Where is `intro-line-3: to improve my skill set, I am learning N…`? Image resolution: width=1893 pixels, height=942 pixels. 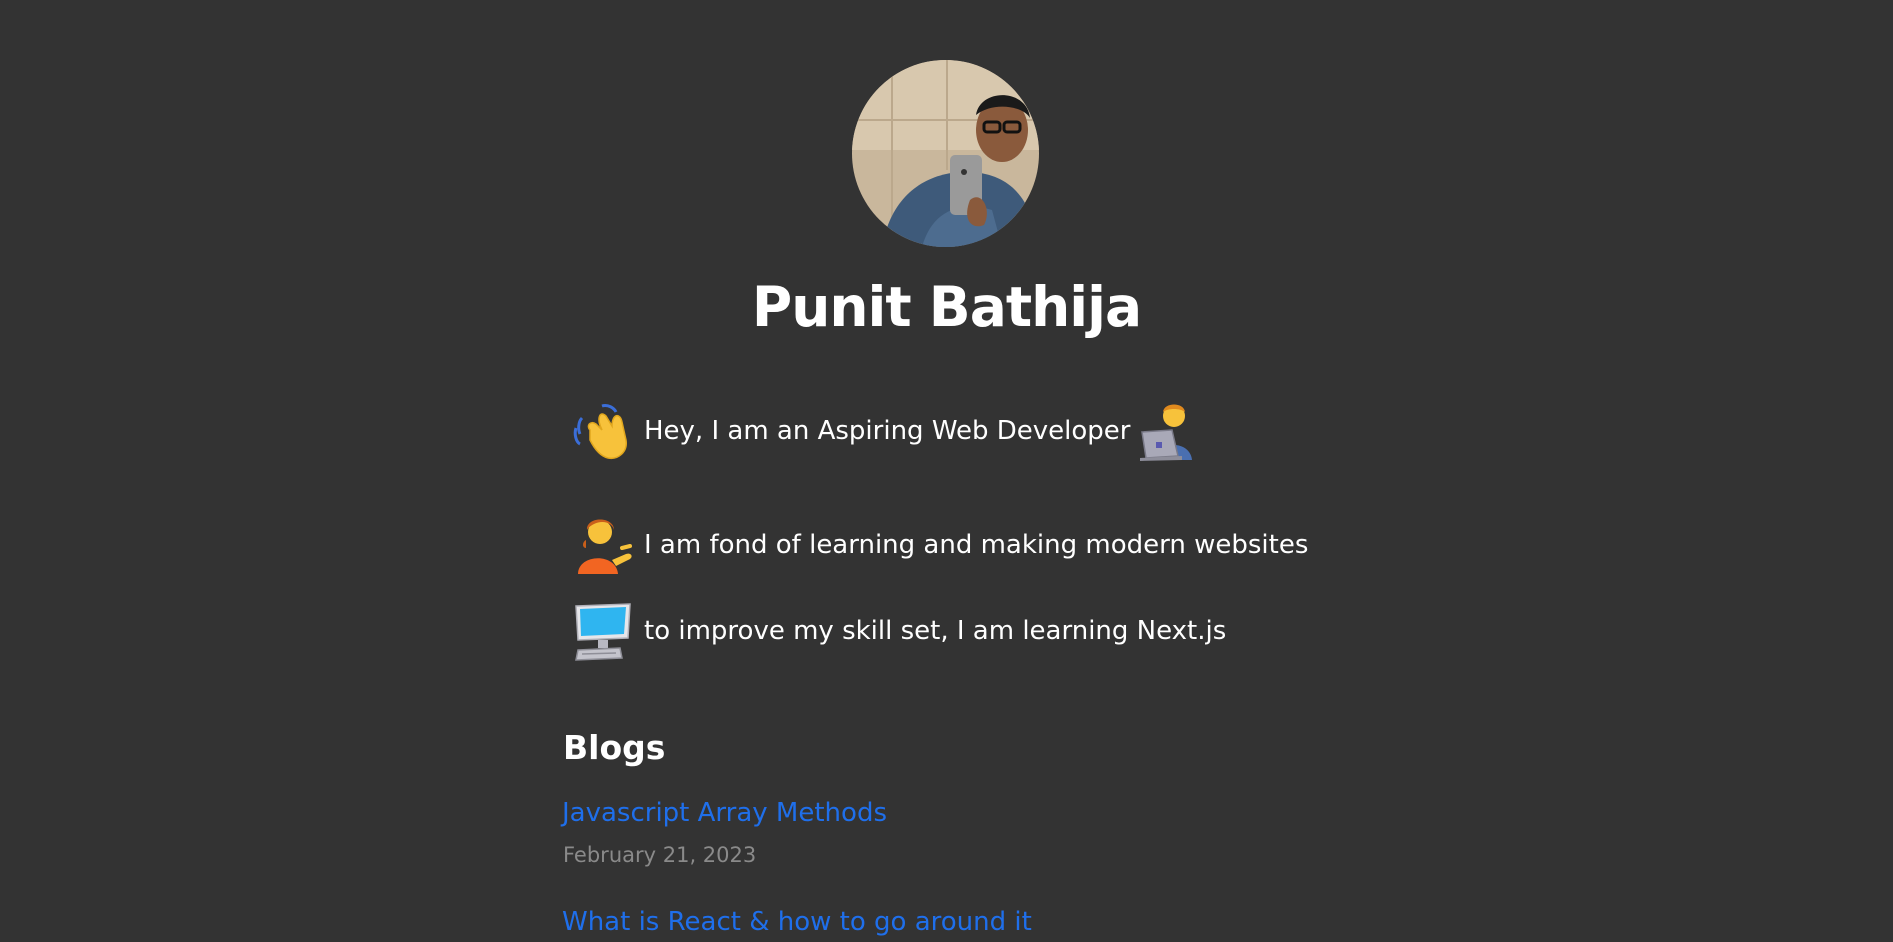 intro-line-3: to improve my skill set, I am learning N… is located at coordinates (899, 631).